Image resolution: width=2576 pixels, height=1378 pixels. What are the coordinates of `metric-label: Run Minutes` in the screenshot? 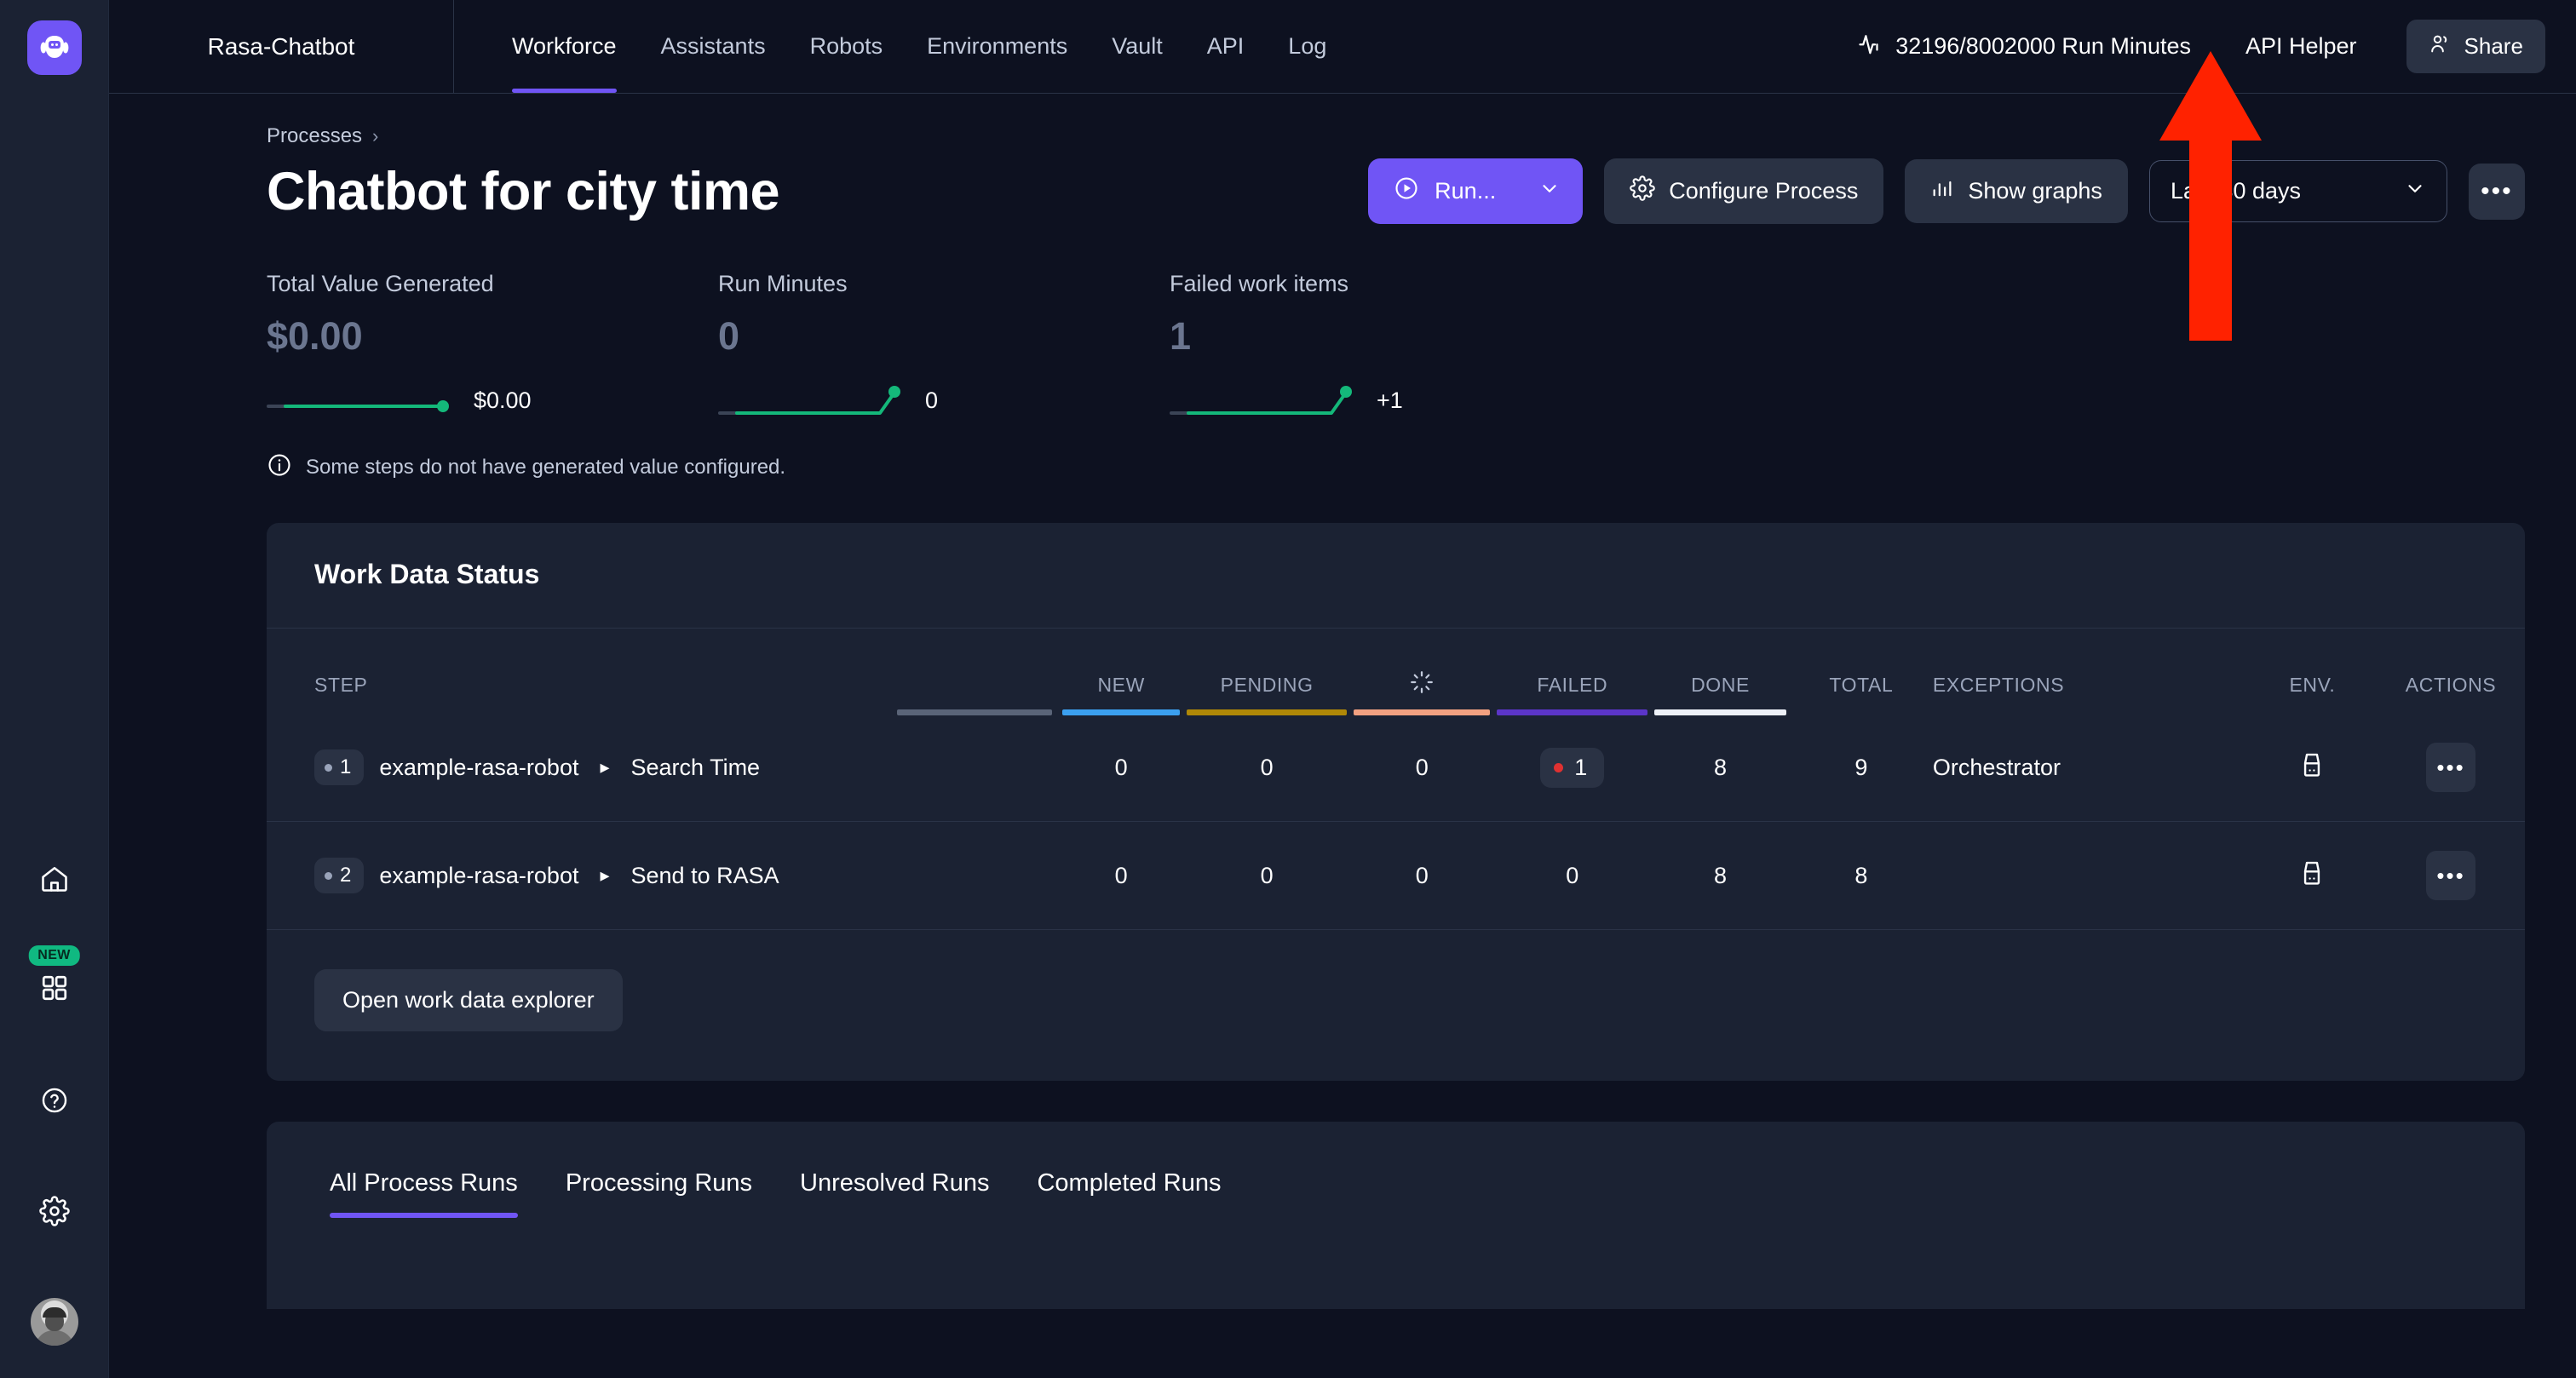 It's located at (783, 283).